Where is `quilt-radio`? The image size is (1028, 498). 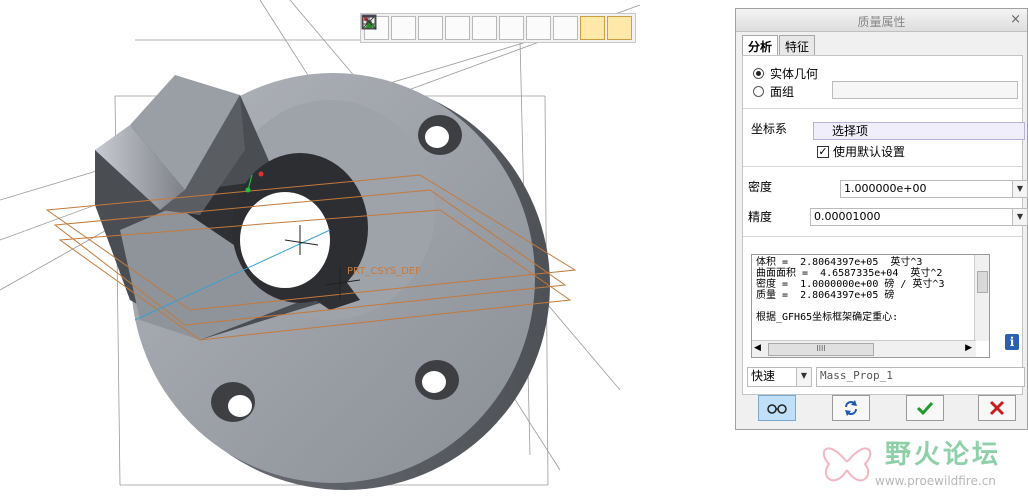
quilt-radio is located at coordinates (758, 91).